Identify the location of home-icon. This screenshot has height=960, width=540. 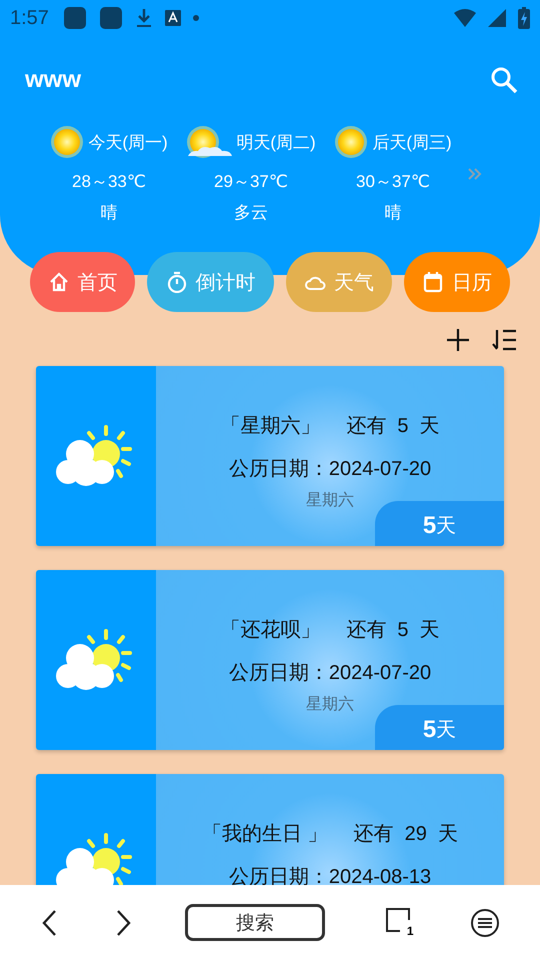
(59, 282).